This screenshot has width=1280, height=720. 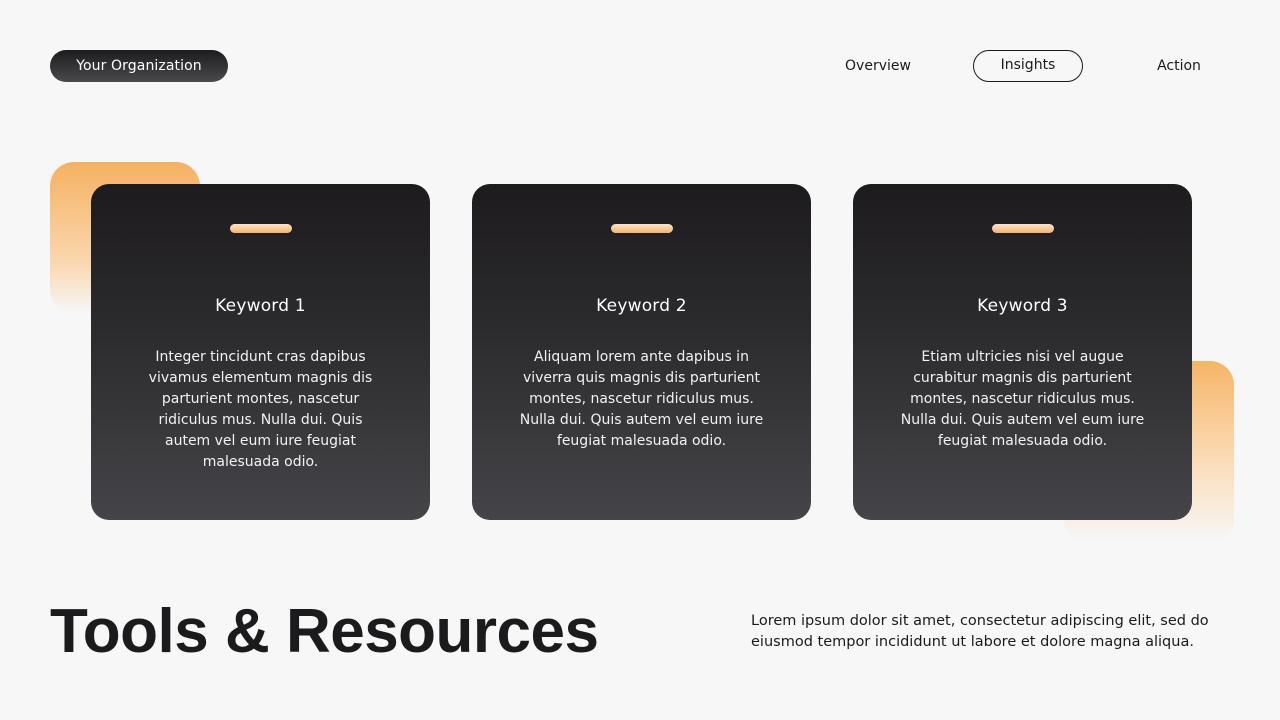 What do you see at coordinates (139, 66) in the screenshot?
I see `organization-badge: Your Organization` at bounding box center [139, 66].